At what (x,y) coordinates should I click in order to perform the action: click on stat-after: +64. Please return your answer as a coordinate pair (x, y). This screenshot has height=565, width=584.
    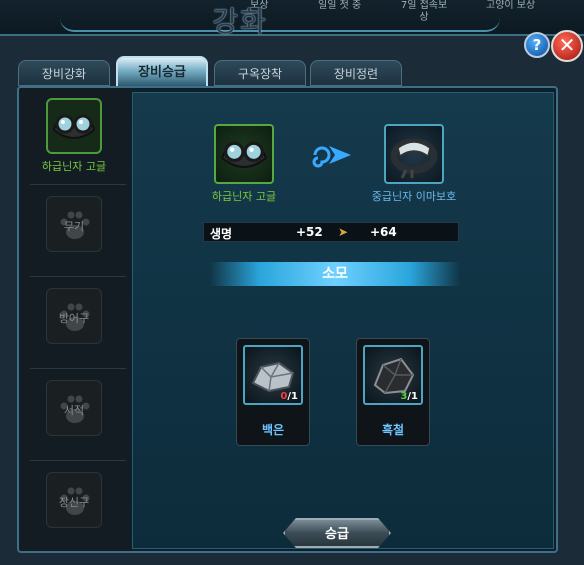
    Looking at the image, I should click on (383, 232).